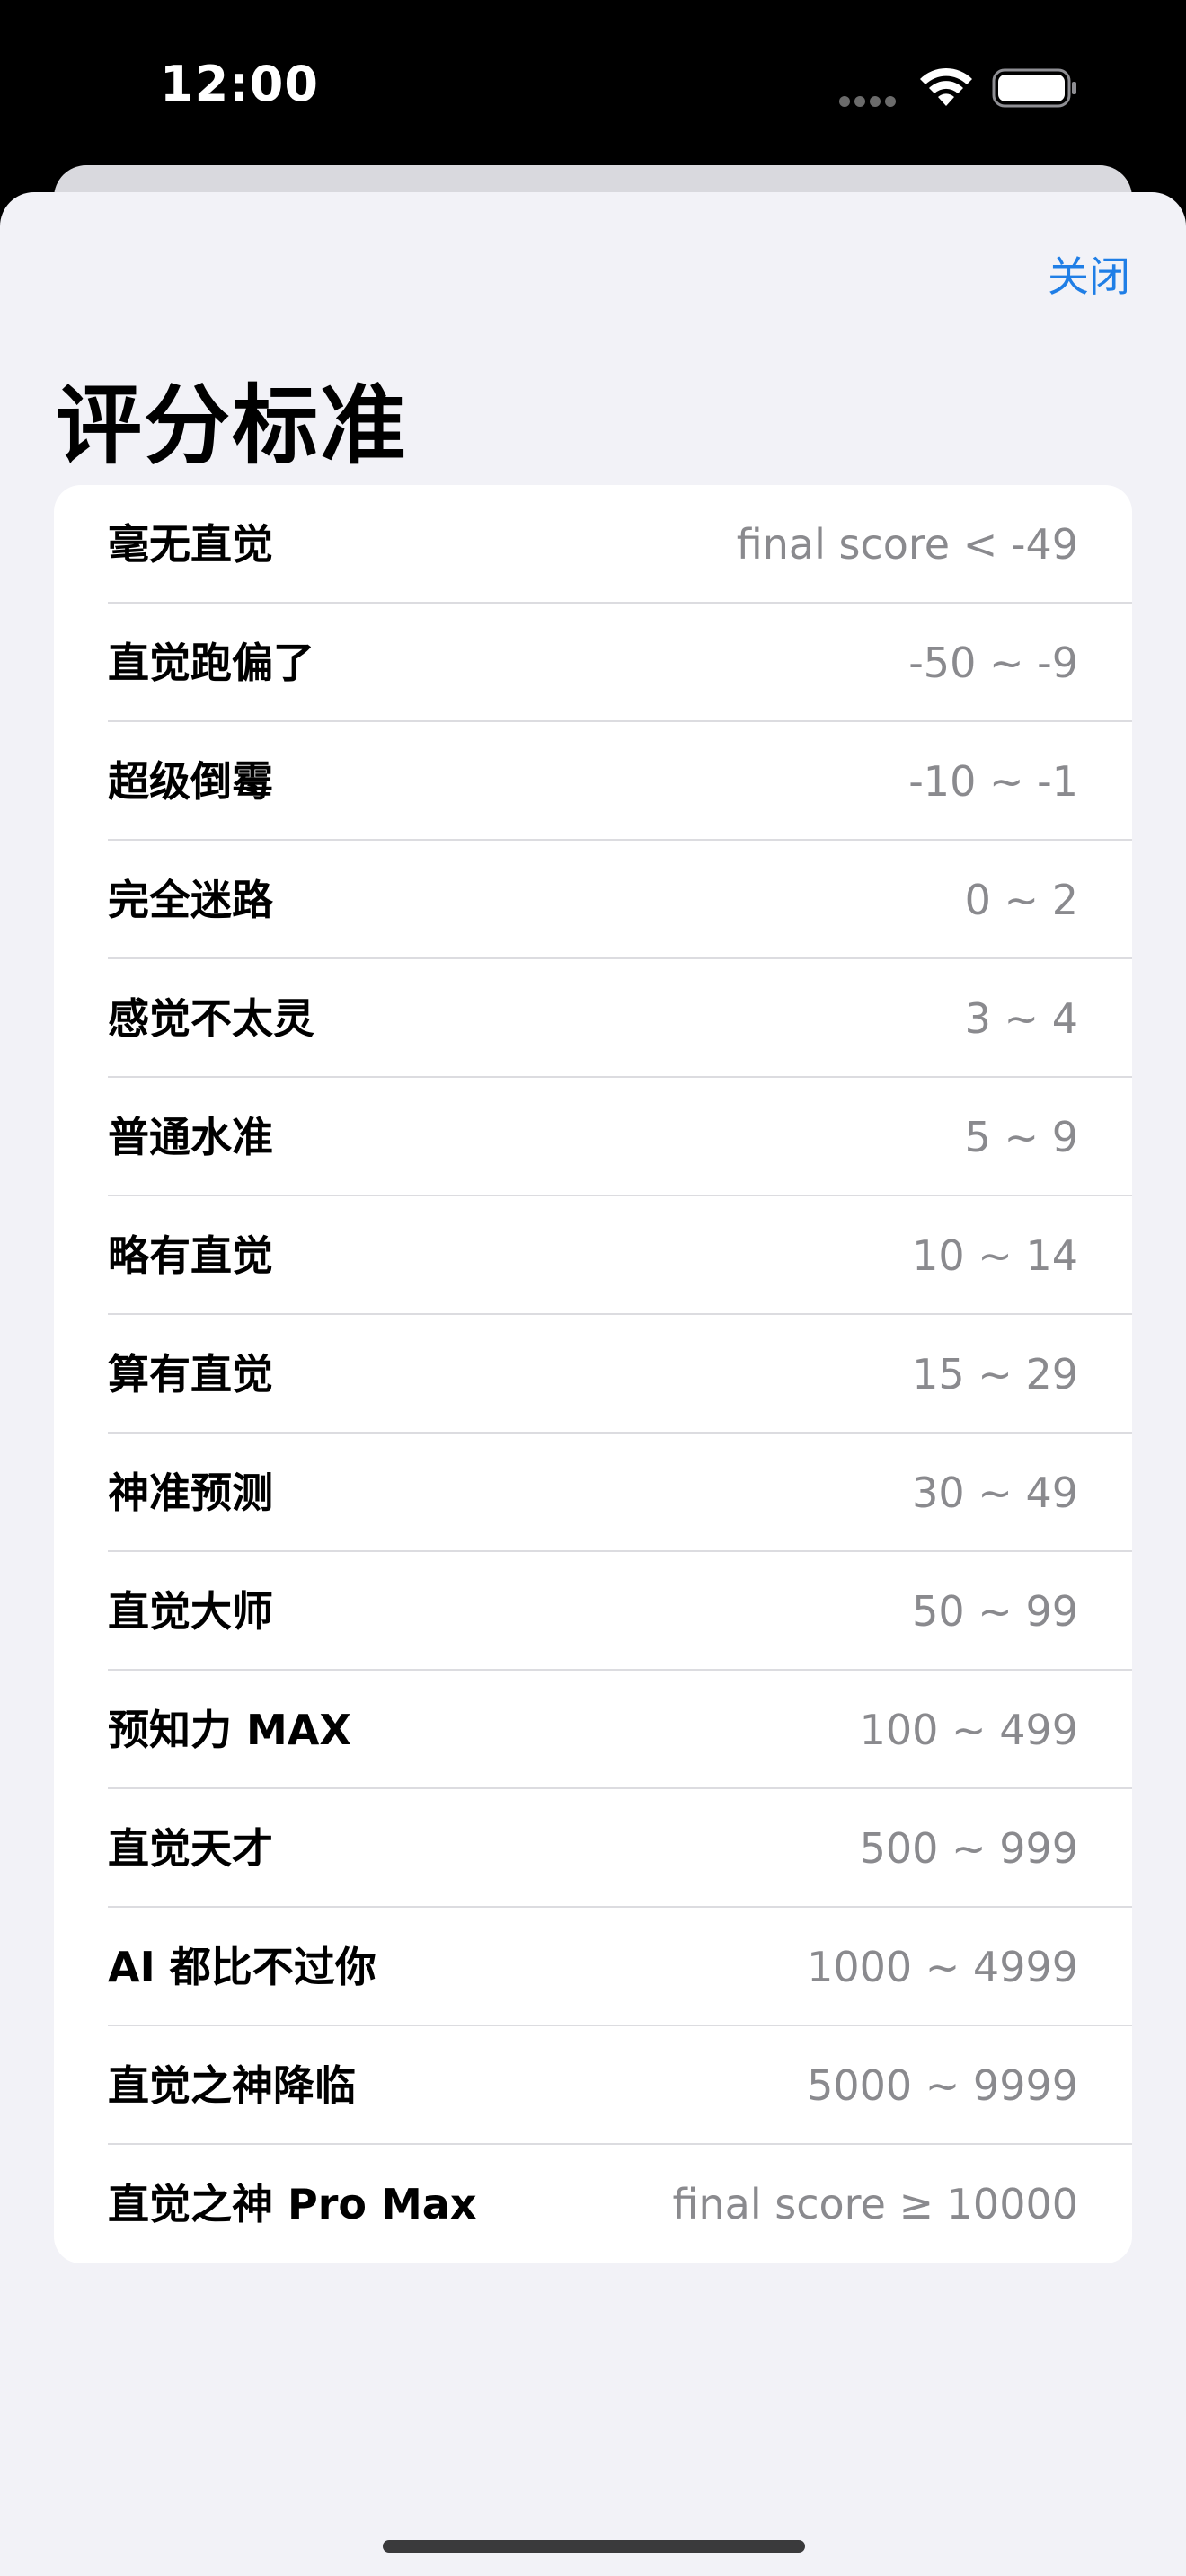  What do you see at coordinates (190, 1137) in the screenshot?
I see `criteria-label: 普通水准` at bounding box center [190, 1137].